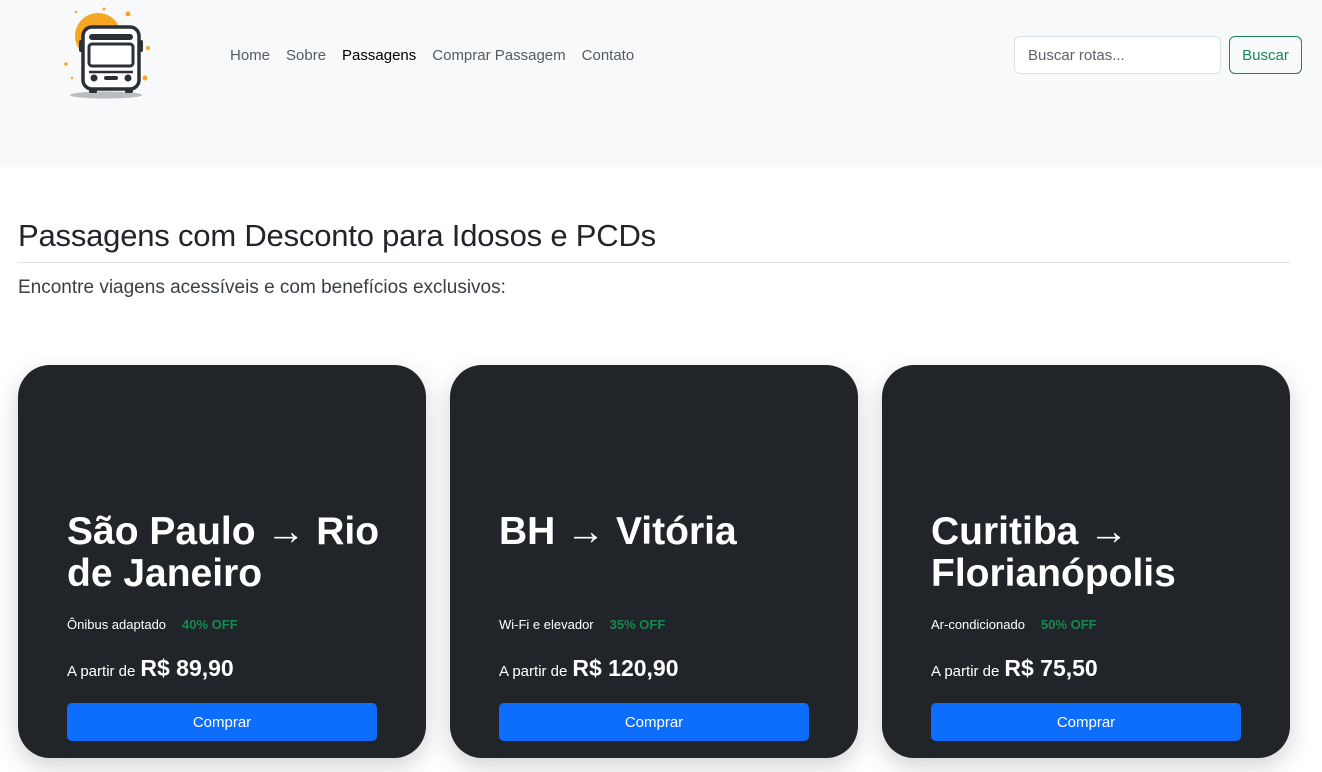 The image size is (1322, 772). Describe the element at coordinates (625, 668) in the screenshot. I see `card-price: R$ 120,90` at that location.